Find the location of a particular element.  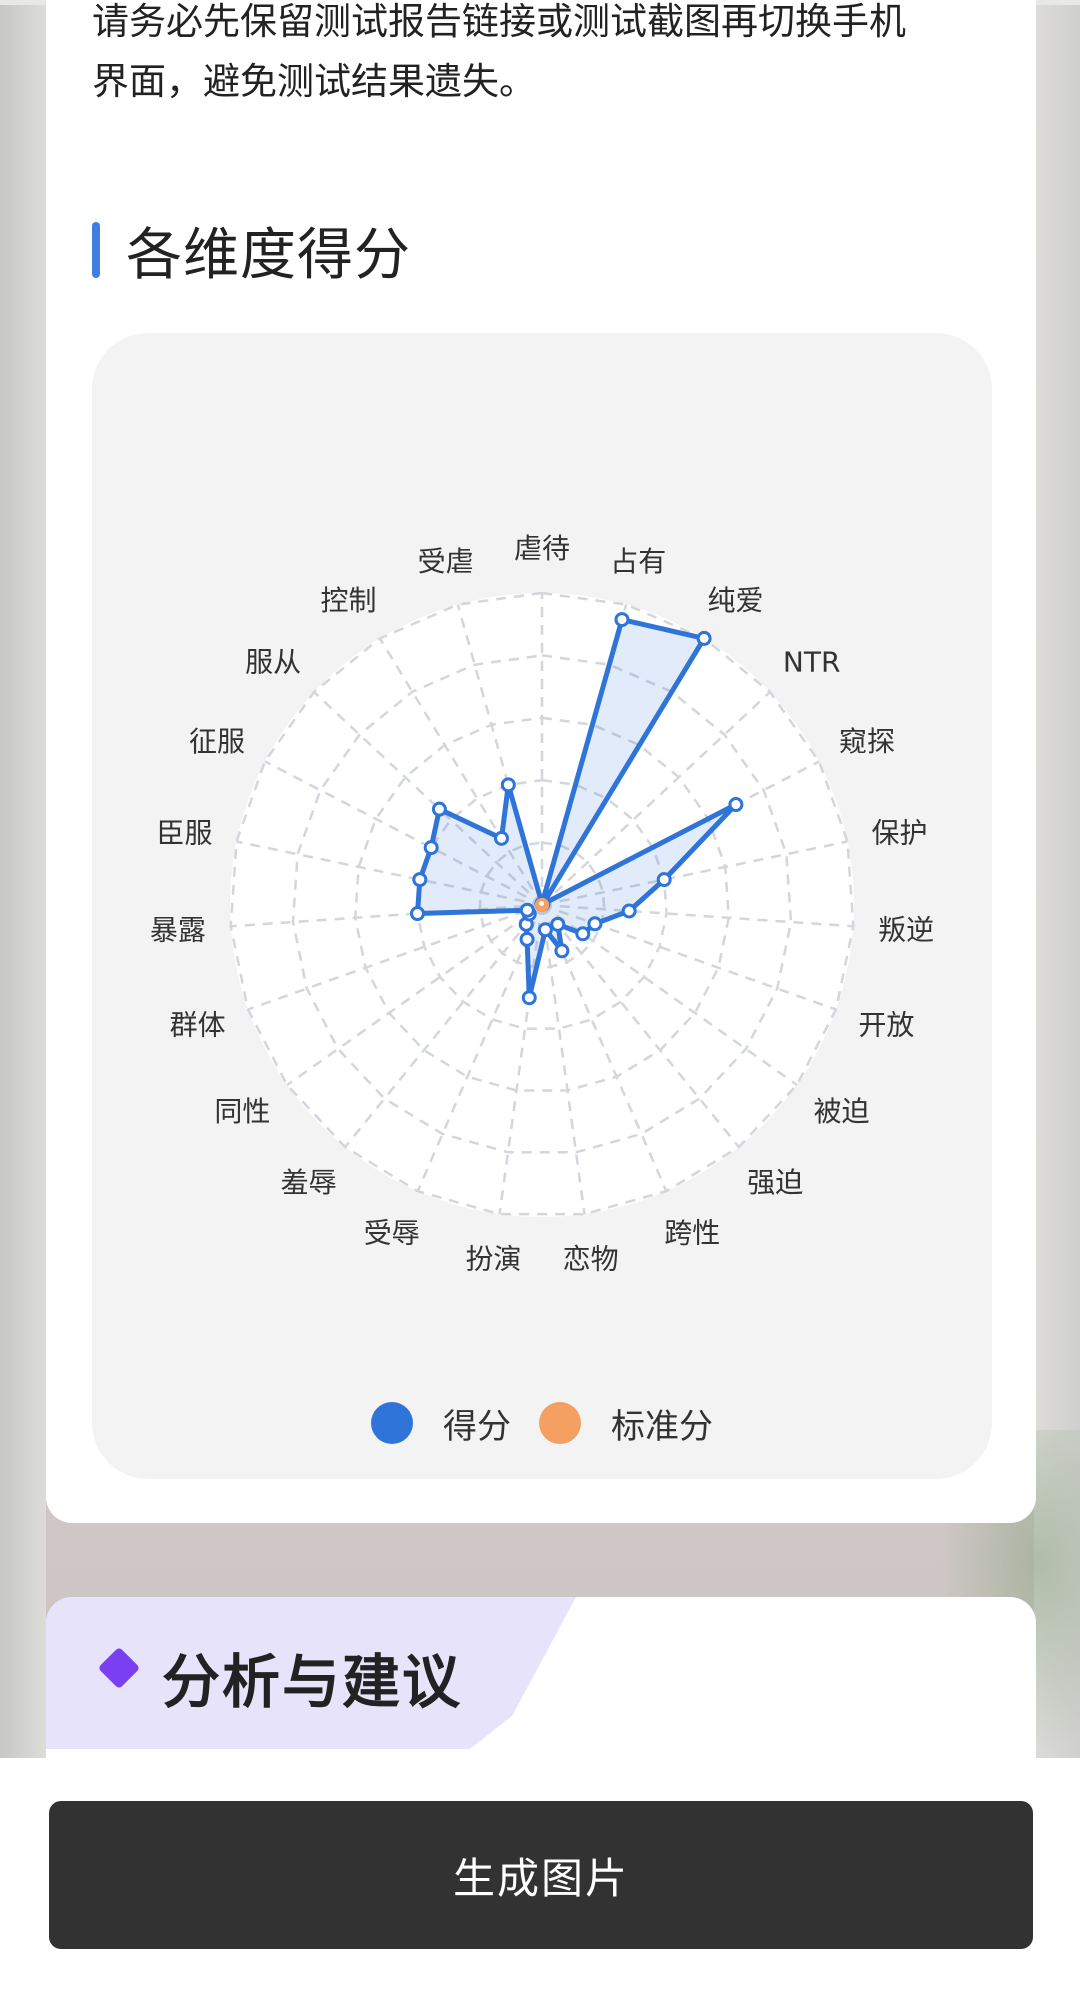

radar-category-label: 羞辱 is located at coordinates (309, 1182).